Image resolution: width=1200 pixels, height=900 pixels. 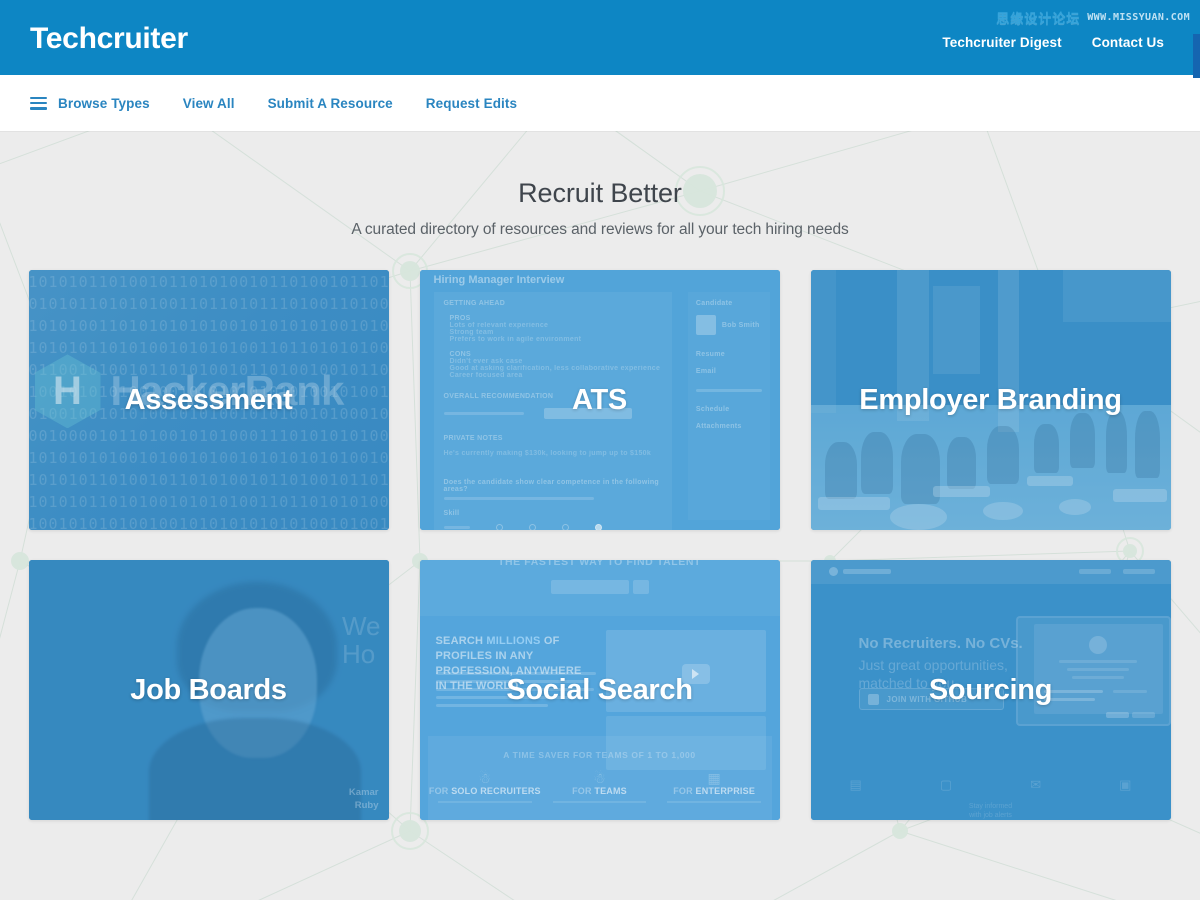 I want to click on page-title: Recruit Better, so click(x=600, y=193).